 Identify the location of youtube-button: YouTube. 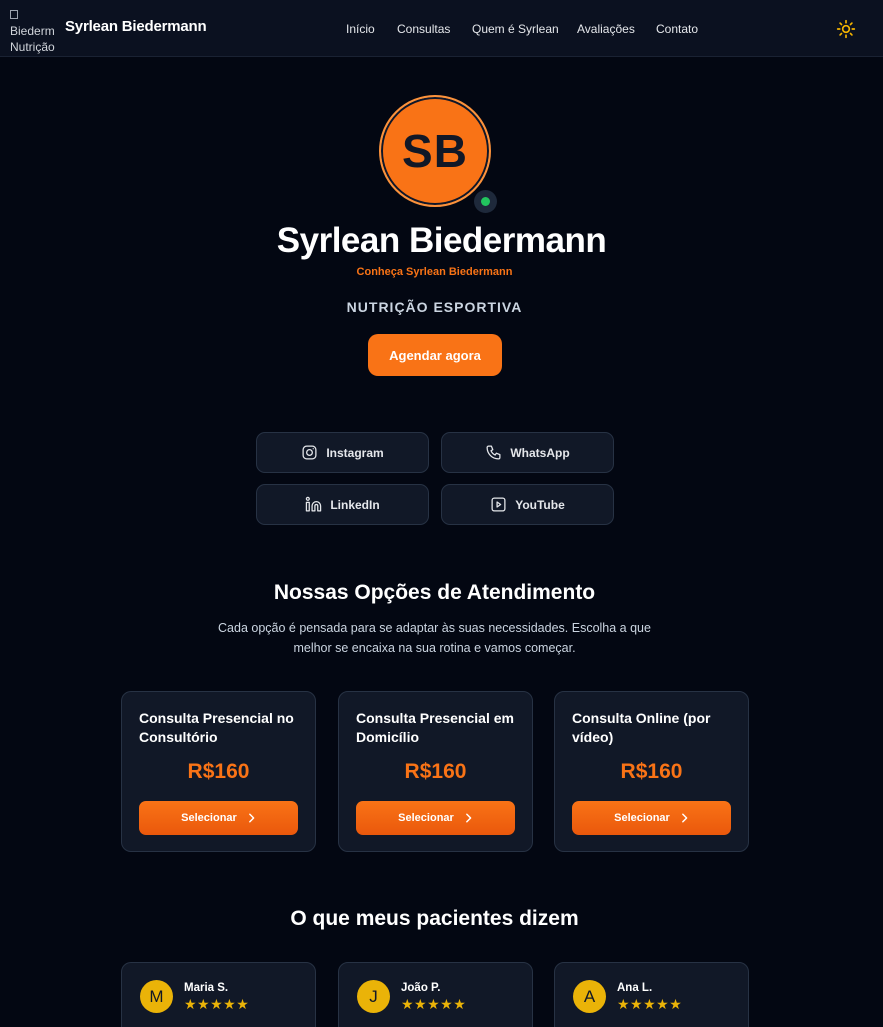
(527, 504).